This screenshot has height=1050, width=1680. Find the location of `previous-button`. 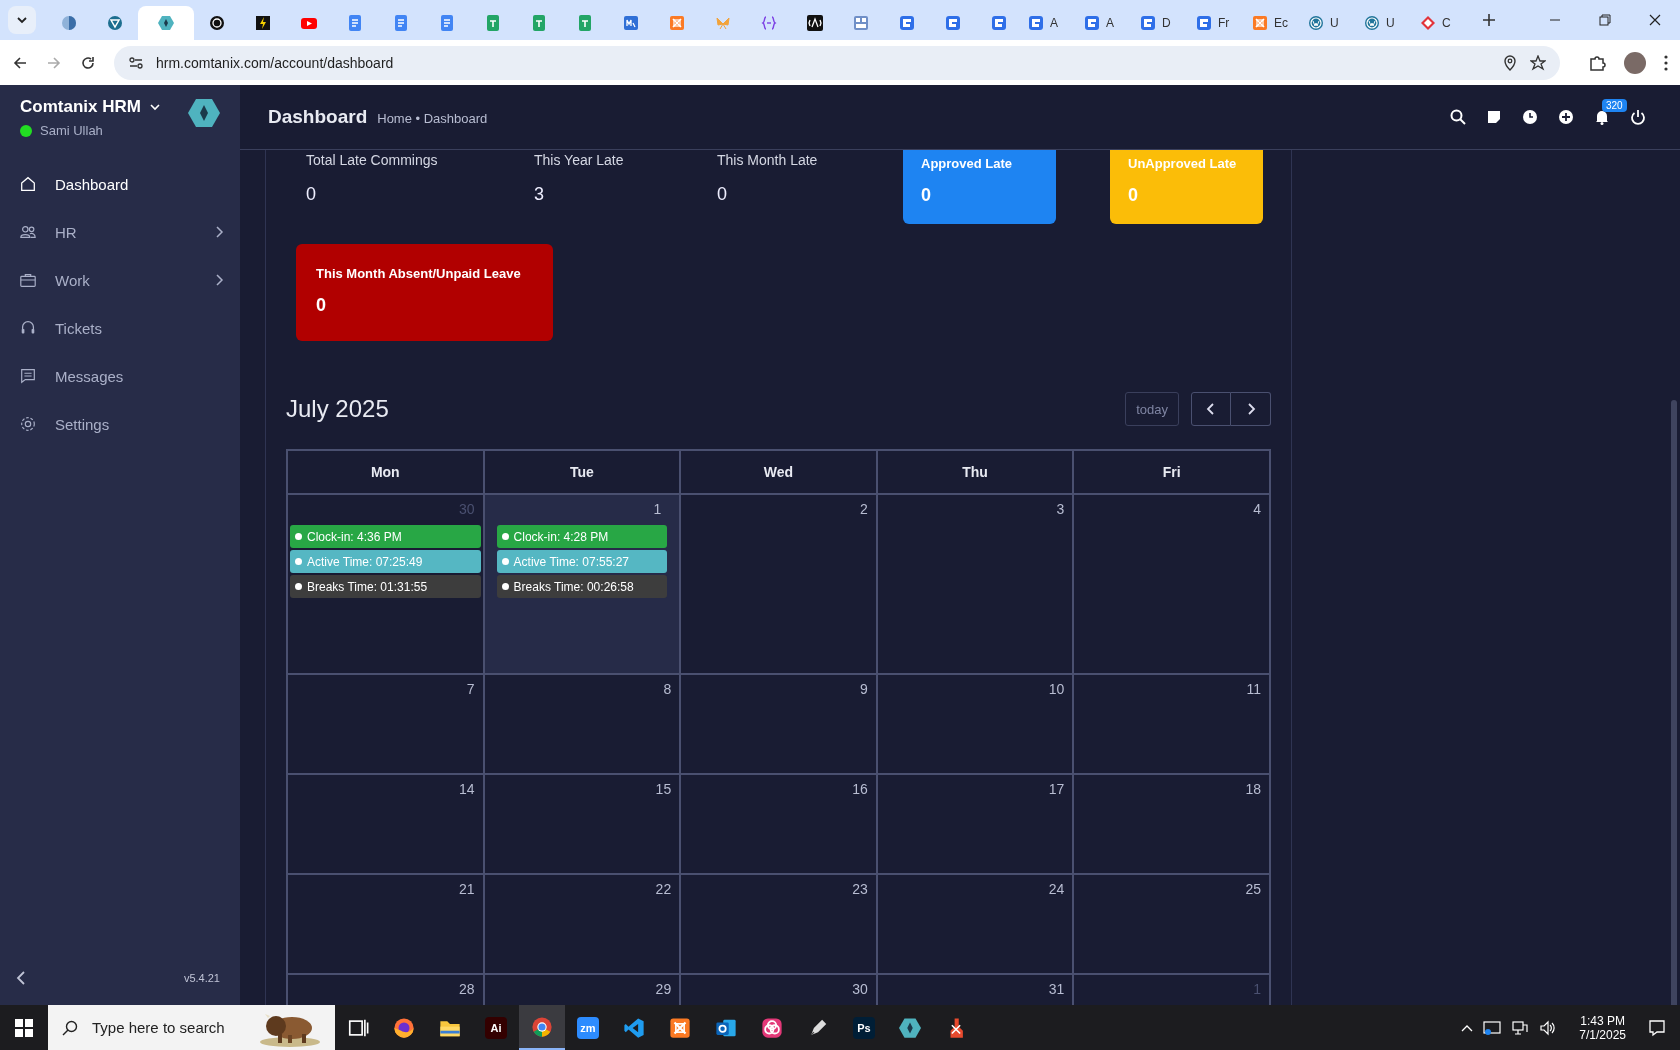

previous-button is located at coordinates (1211, 409).